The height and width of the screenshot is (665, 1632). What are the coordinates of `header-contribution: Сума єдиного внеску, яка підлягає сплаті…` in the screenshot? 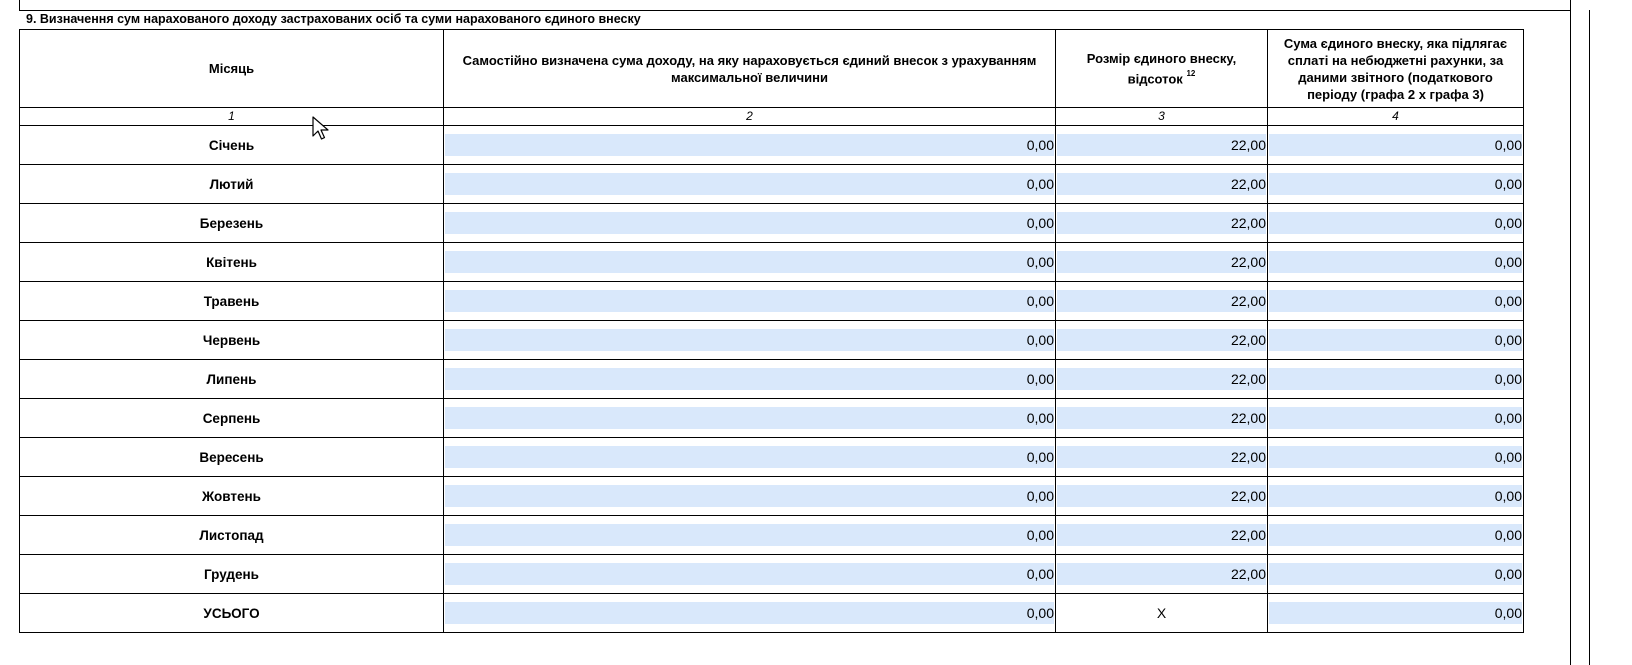 It's located at (1395, 68).